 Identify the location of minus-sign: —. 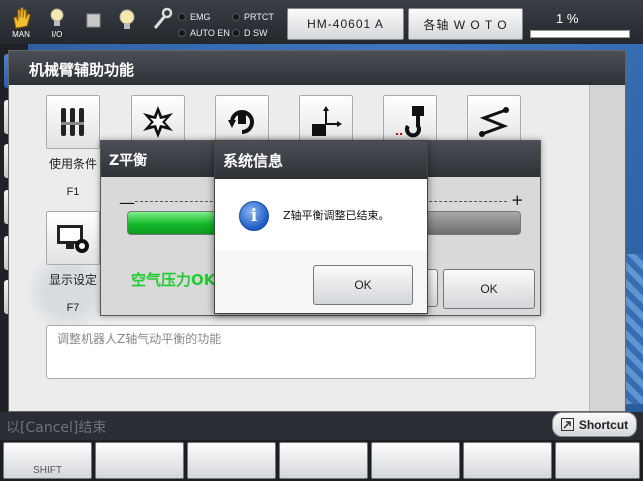
(127, 202).